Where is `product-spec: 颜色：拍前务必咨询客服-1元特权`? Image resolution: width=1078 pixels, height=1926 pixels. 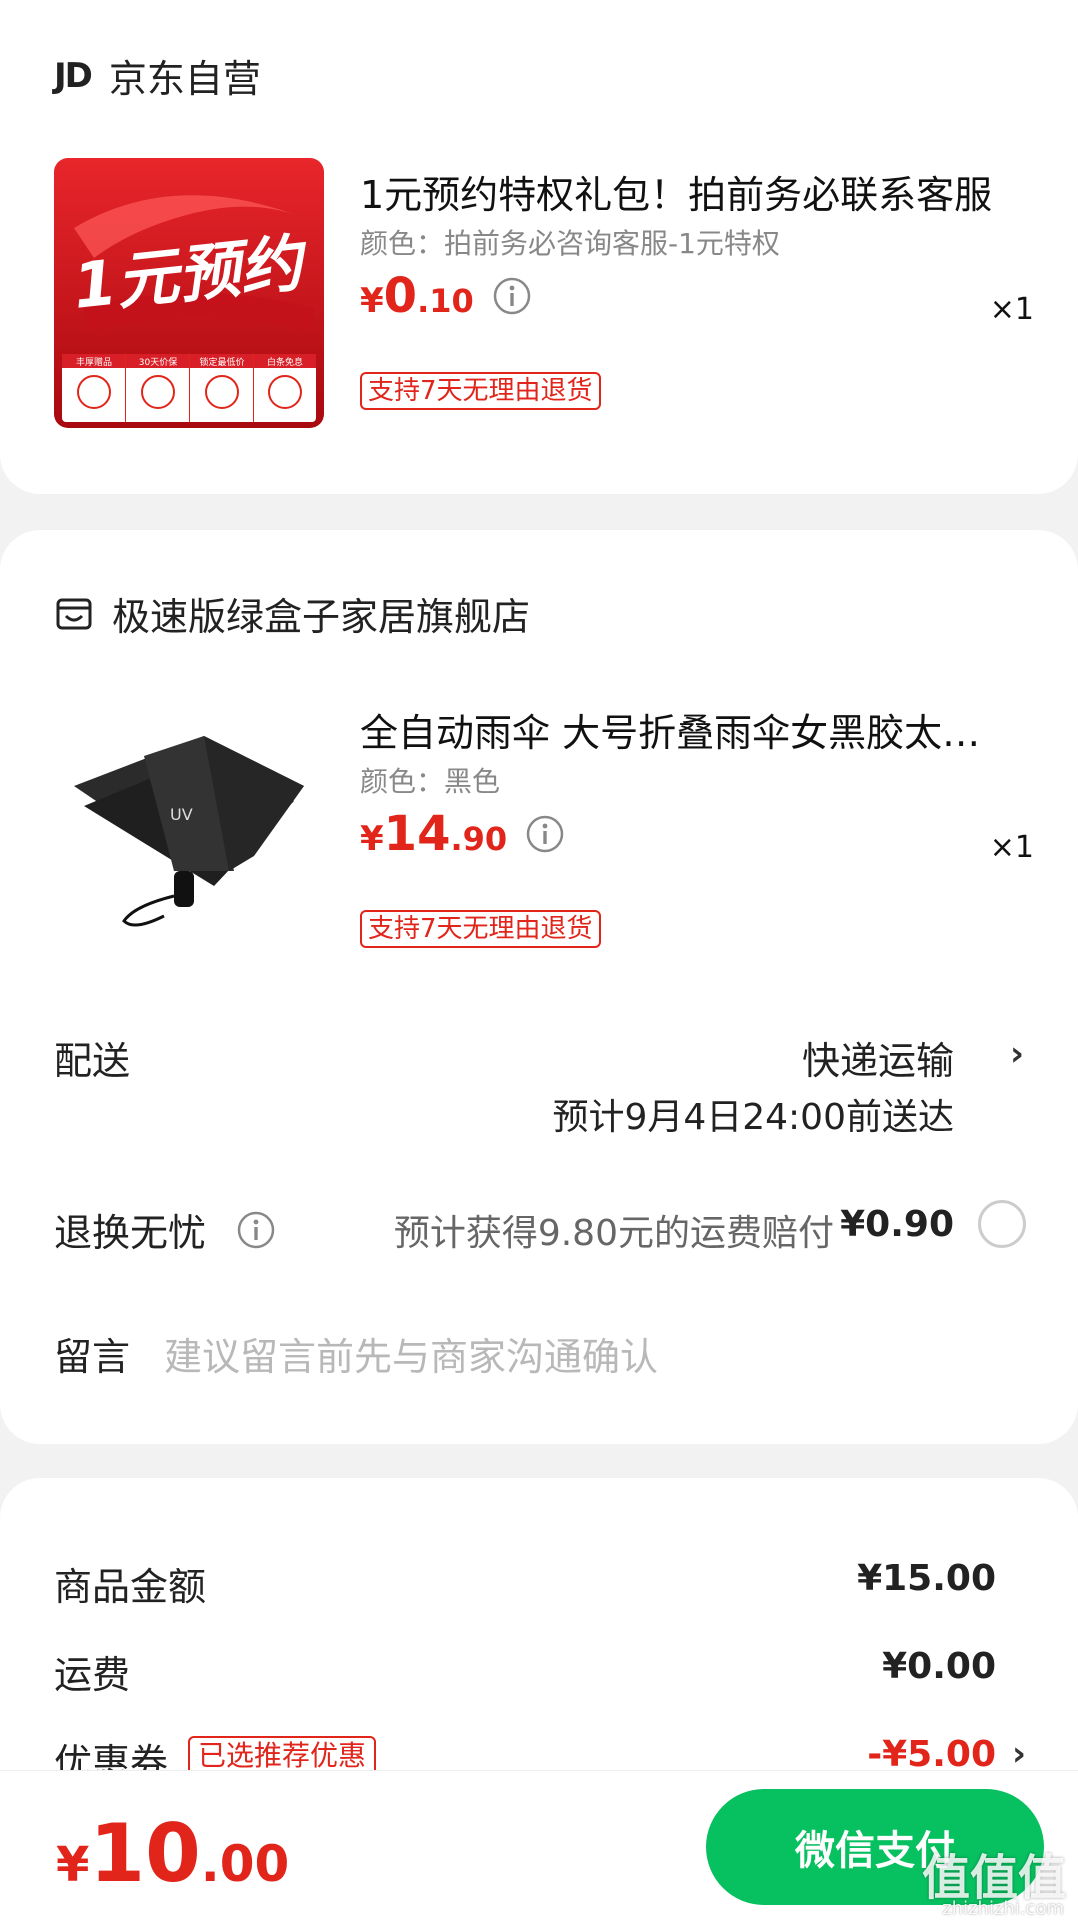
product-spec: 颜色：拍前务必咨询客服-1元特权 is located at coordinates (570, 242).